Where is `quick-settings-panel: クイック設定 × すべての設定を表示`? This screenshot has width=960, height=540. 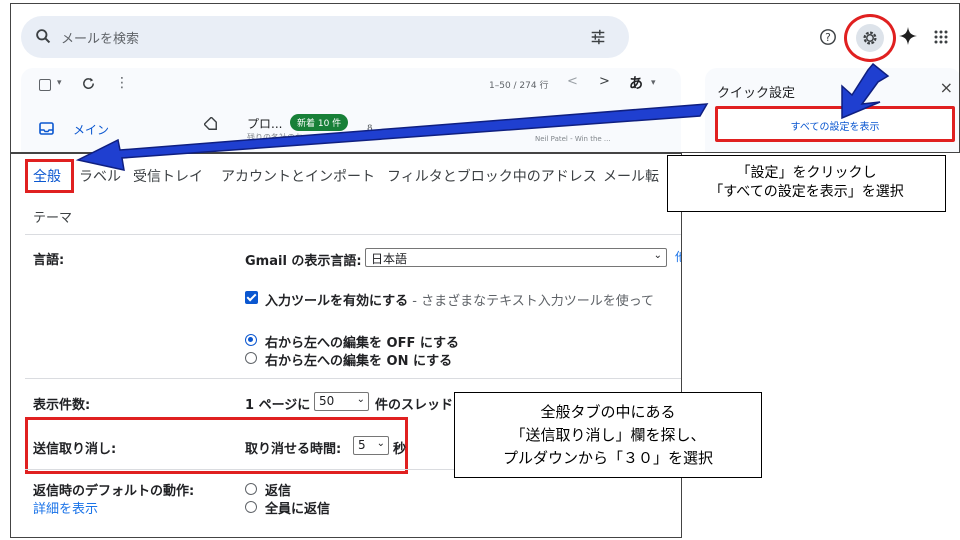 quick-settings-panel: クイック設定 × すべての設定を表示 is located at coordinates (832, 110).